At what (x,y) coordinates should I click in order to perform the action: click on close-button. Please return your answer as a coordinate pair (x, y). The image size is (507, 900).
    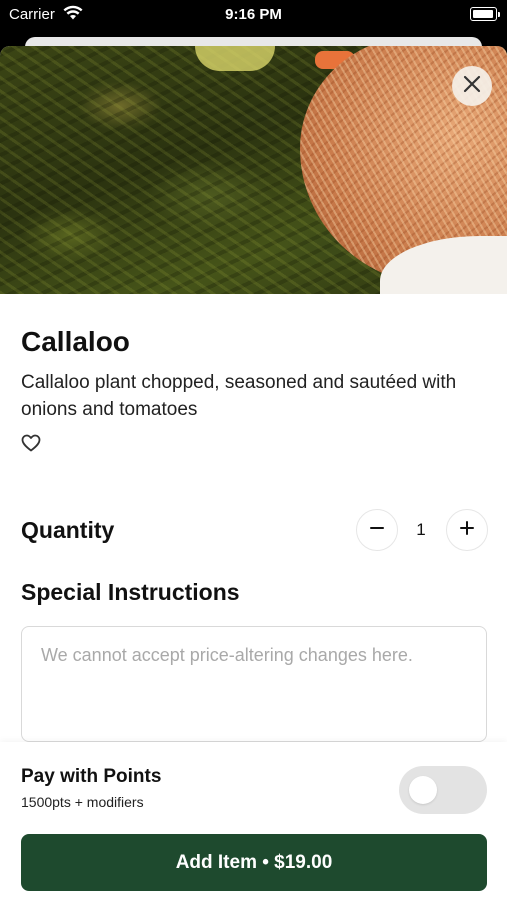
    Looking at the image, I should click on (472, 86).